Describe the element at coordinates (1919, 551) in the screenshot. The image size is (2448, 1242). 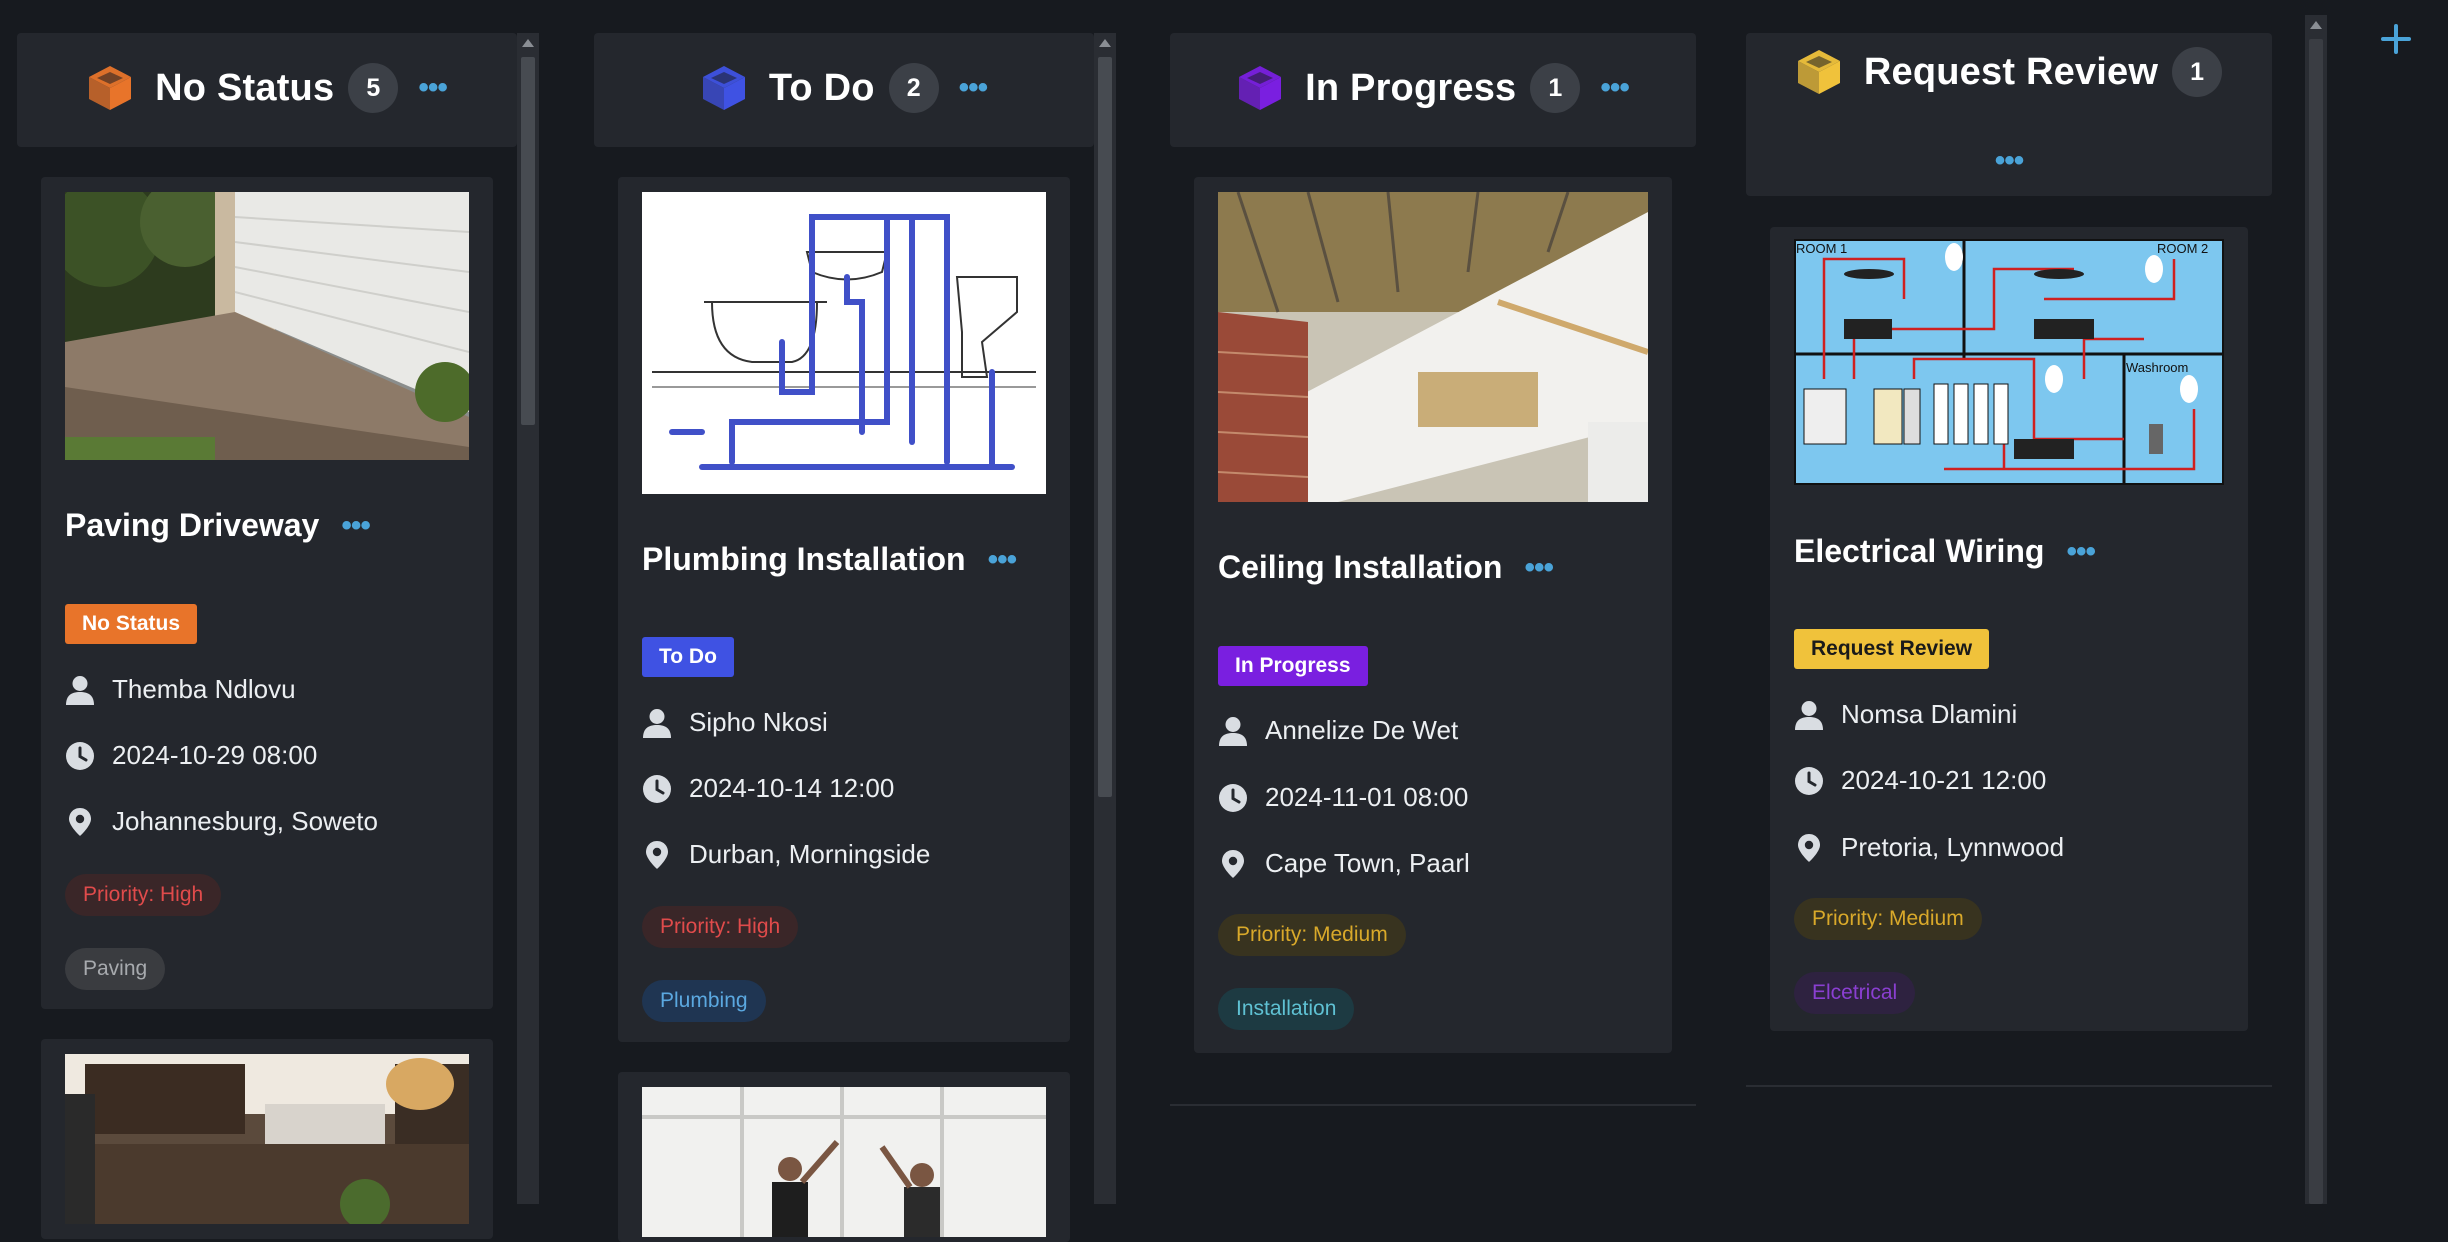
I see `card-title: Electrical Wiring` at that location.